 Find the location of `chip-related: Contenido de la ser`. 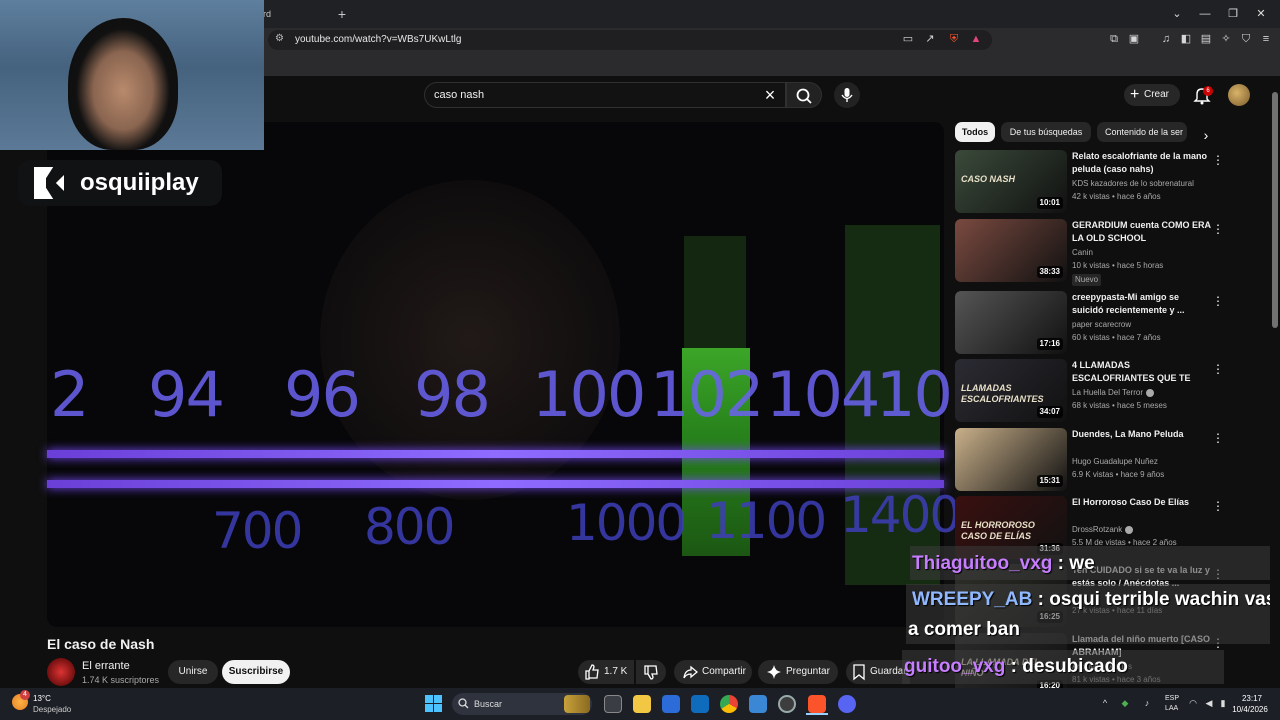

chip-related: Contenido de la ser is located at coordinates (1142, 132).